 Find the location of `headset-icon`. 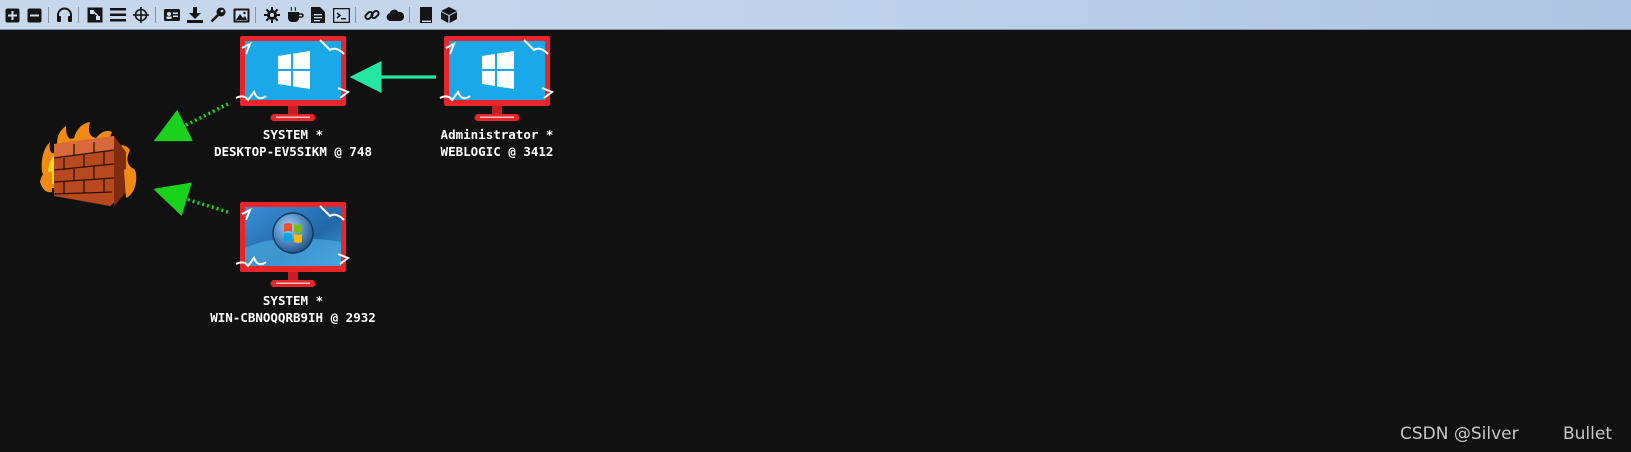

headset-icon is located at coordinates (64, 15).